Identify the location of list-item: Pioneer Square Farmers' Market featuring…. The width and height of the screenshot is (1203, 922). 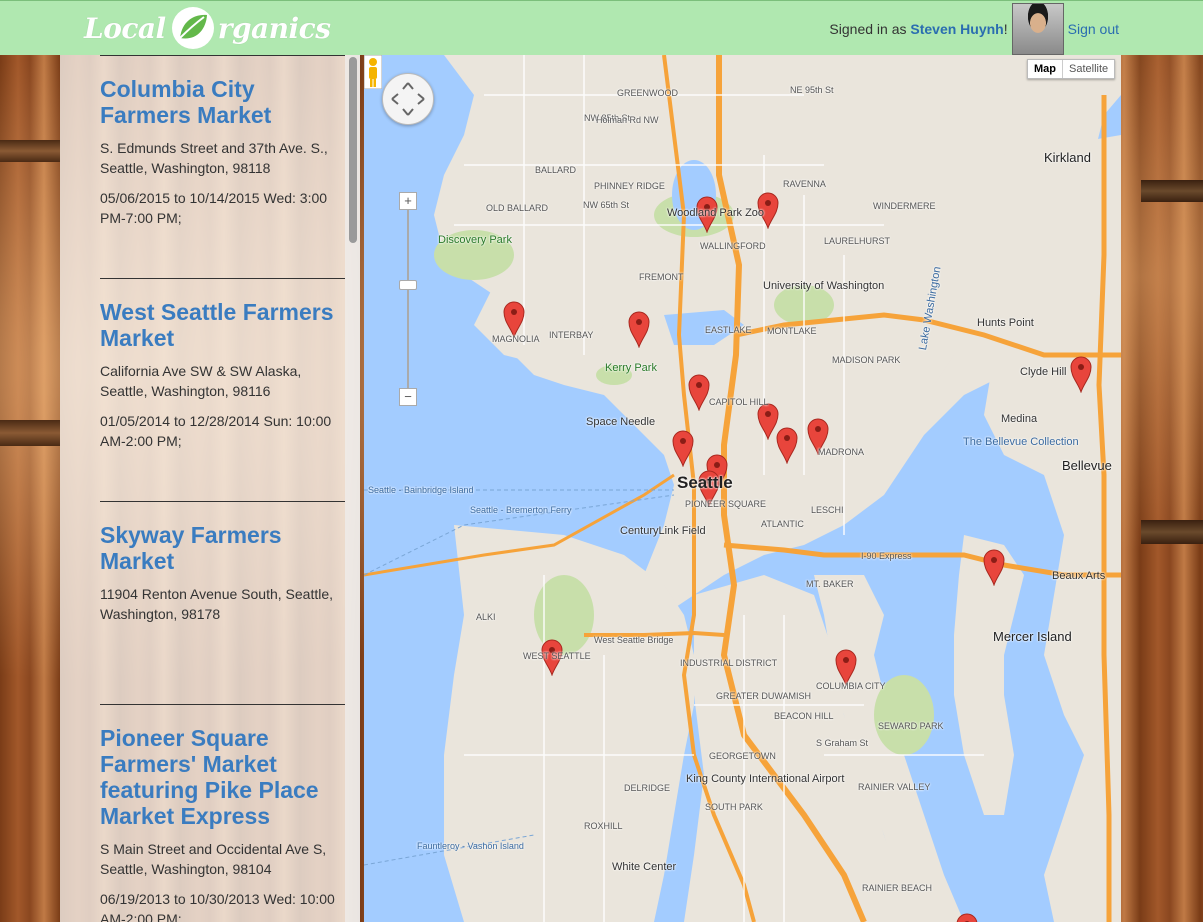
(222, 813).